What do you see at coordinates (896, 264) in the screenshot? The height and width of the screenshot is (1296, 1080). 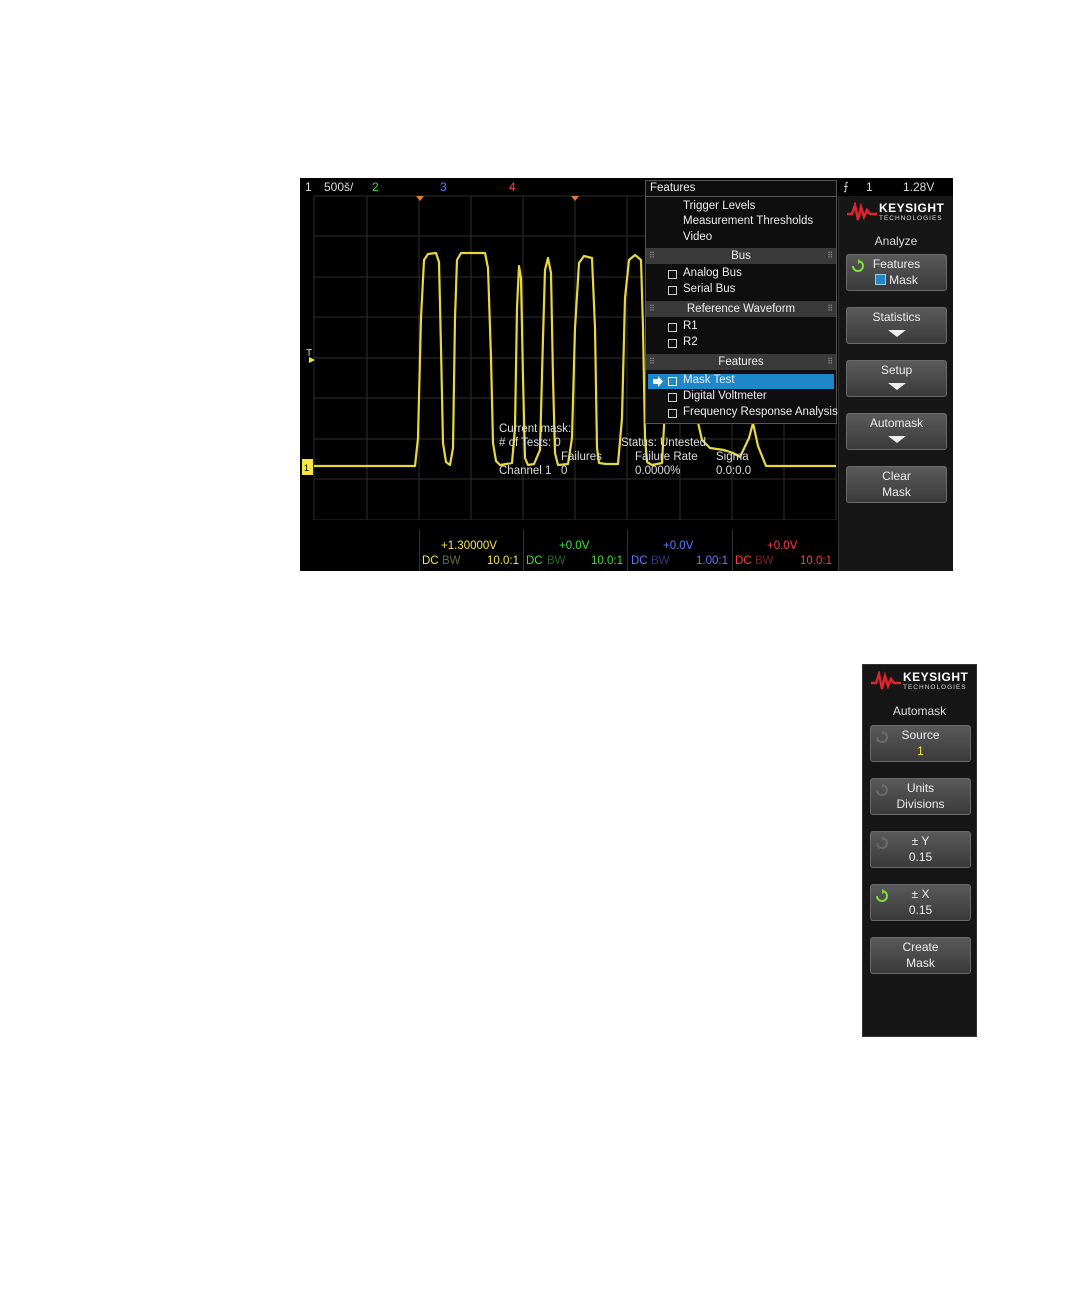 I see `features-softkey-label: Features` at bounding box center [896, 264].